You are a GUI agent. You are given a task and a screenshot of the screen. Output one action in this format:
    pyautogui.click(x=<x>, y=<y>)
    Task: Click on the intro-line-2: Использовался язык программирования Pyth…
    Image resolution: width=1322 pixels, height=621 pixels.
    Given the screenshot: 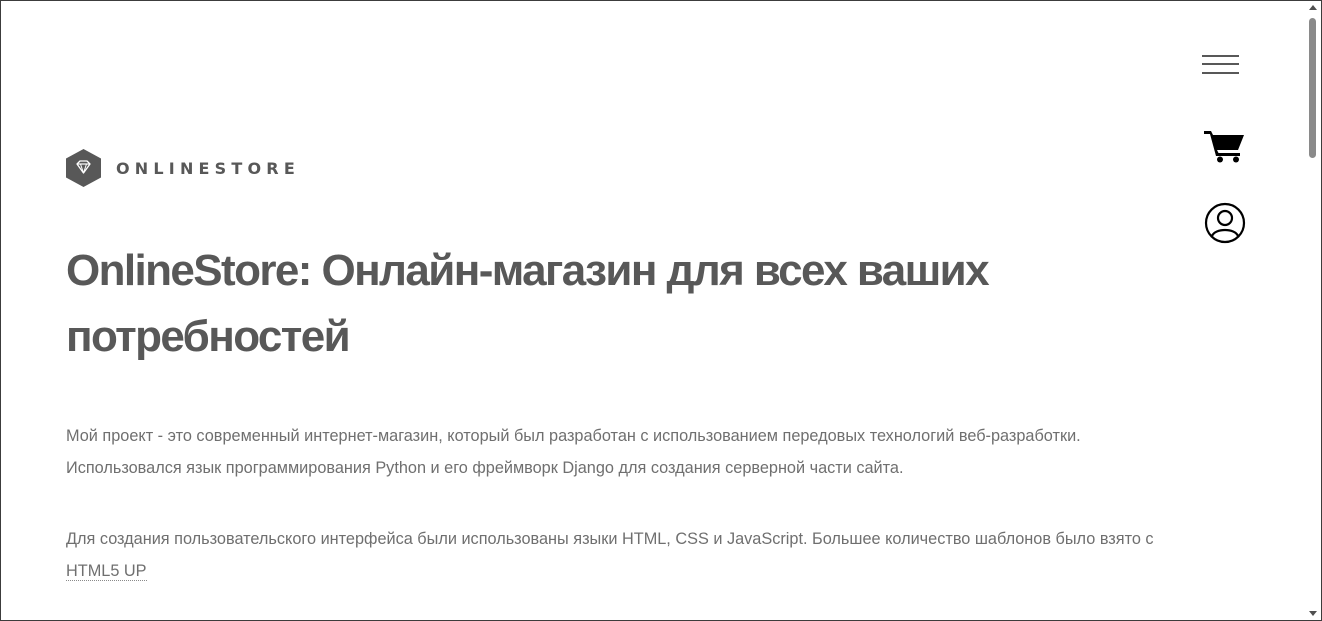 What is the action you would take?
    pyautogui.click(x=485, y=468)
    